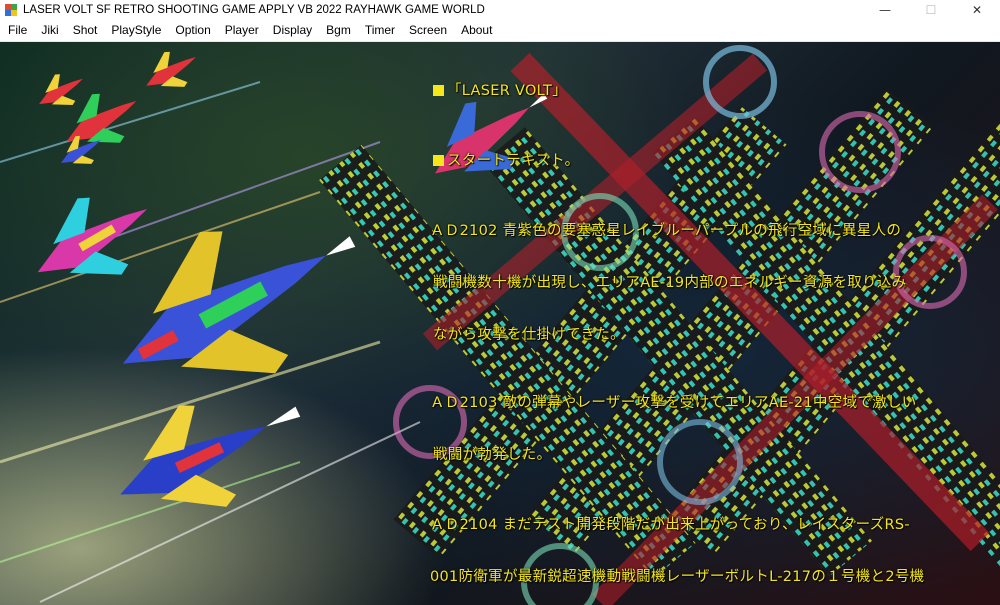 The width and height of the screenshot is (1000, 605). What do you see at coordinates (242, 30) in the screenshot?
I see `menu-player: Player` at bounding box center [242, 30].